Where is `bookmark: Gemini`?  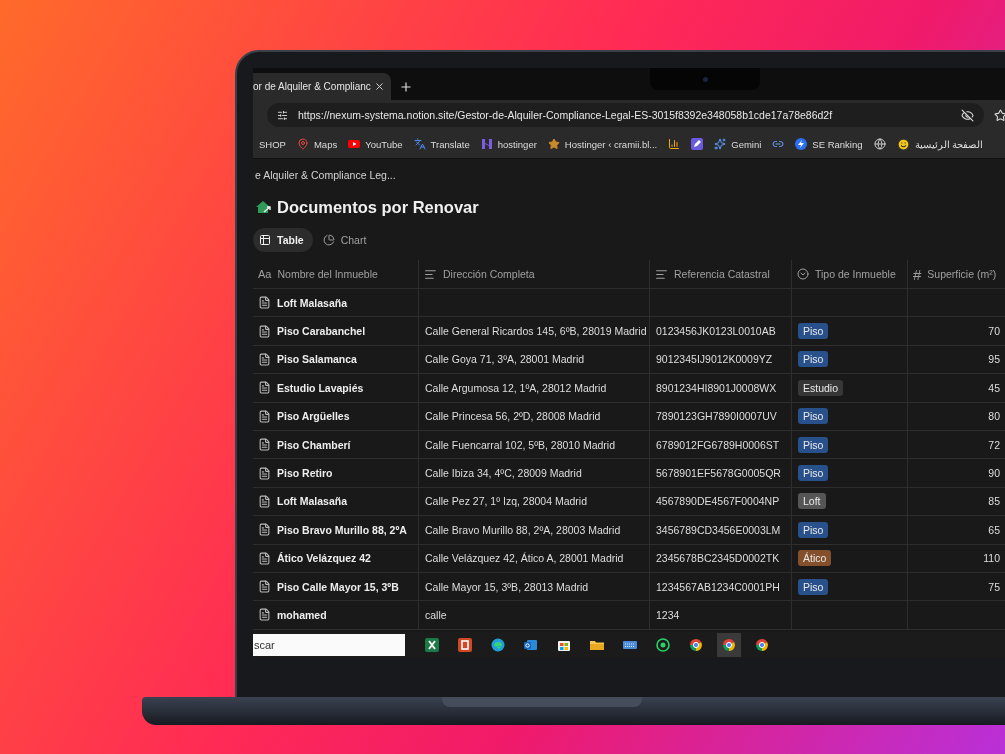
bookmark: Gemini is located at coordinates (738, 144).